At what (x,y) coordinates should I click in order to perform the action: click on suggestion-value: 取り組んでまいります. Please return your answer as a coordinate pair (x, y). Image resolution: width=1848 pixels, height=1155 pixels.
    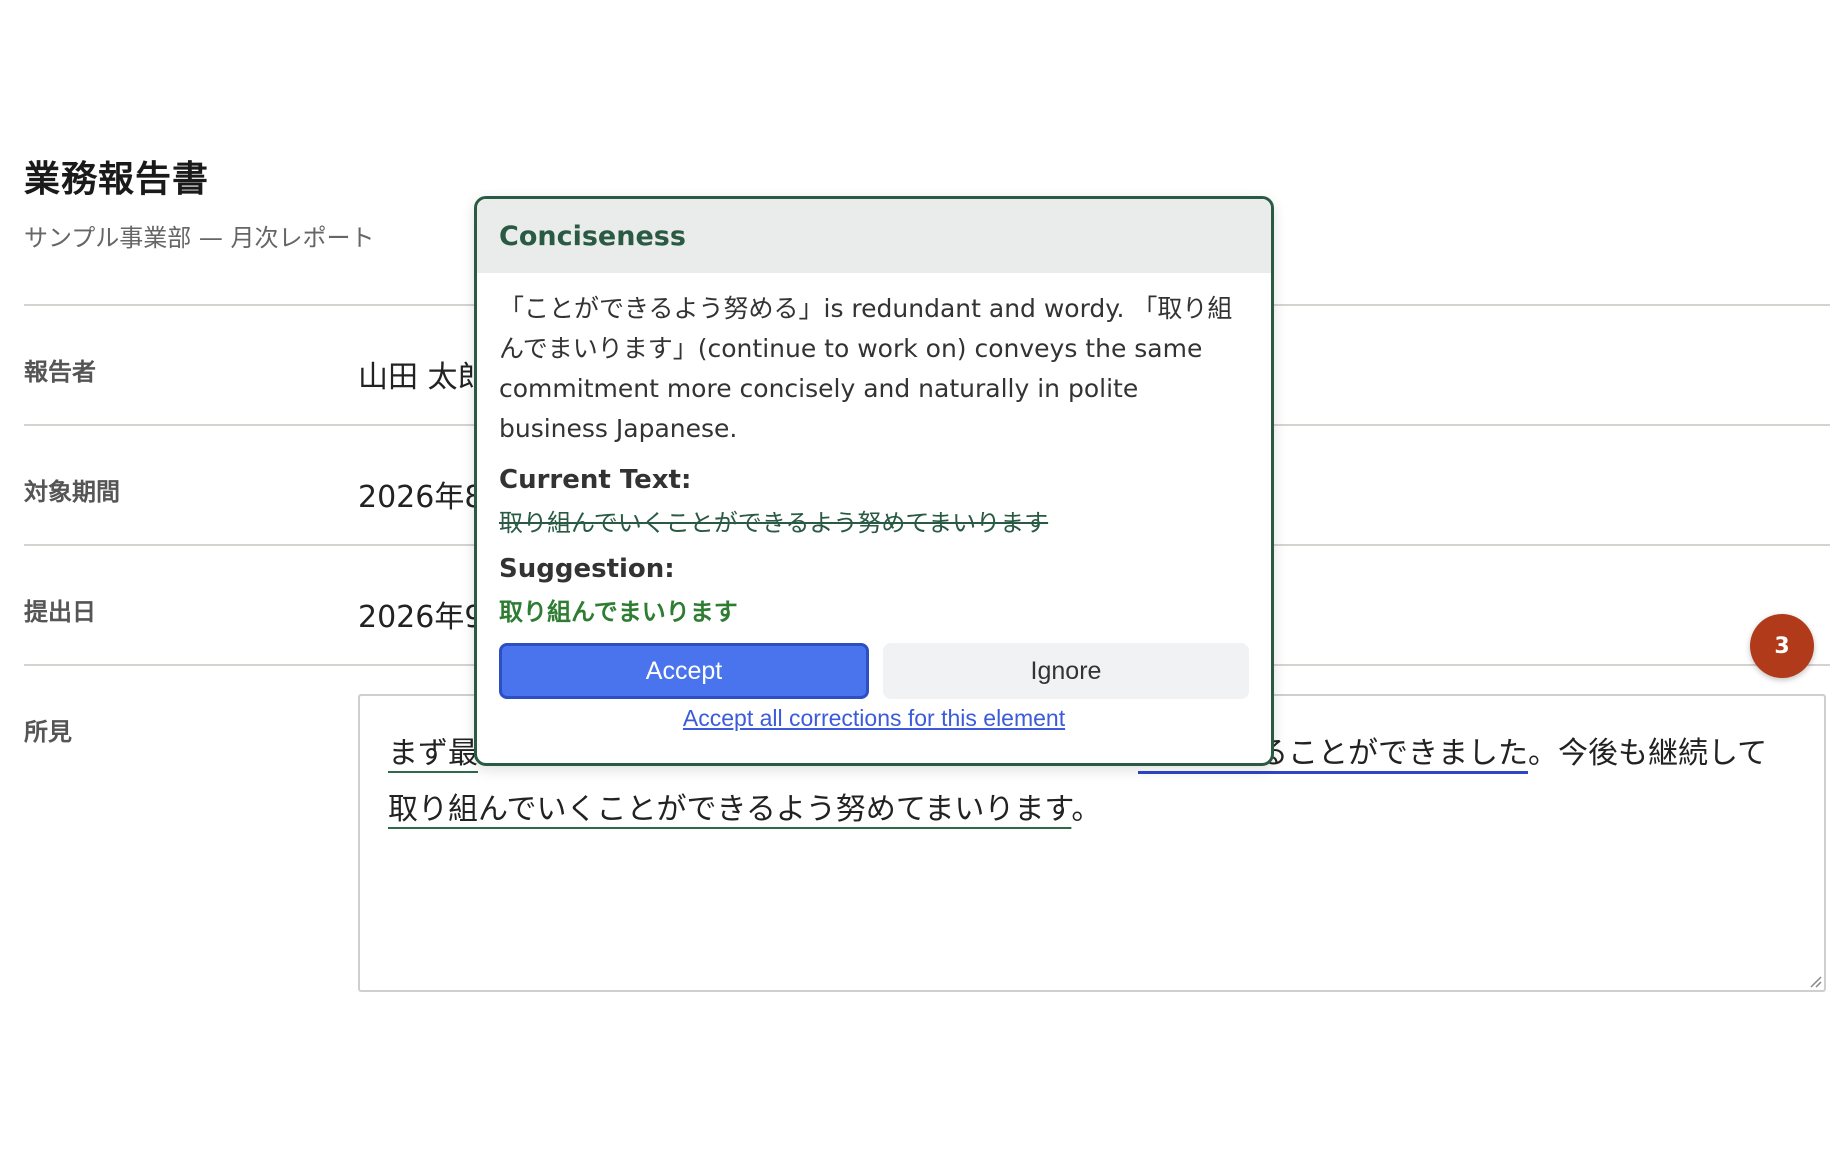
    Looking at the image, I should click on (618, 612).